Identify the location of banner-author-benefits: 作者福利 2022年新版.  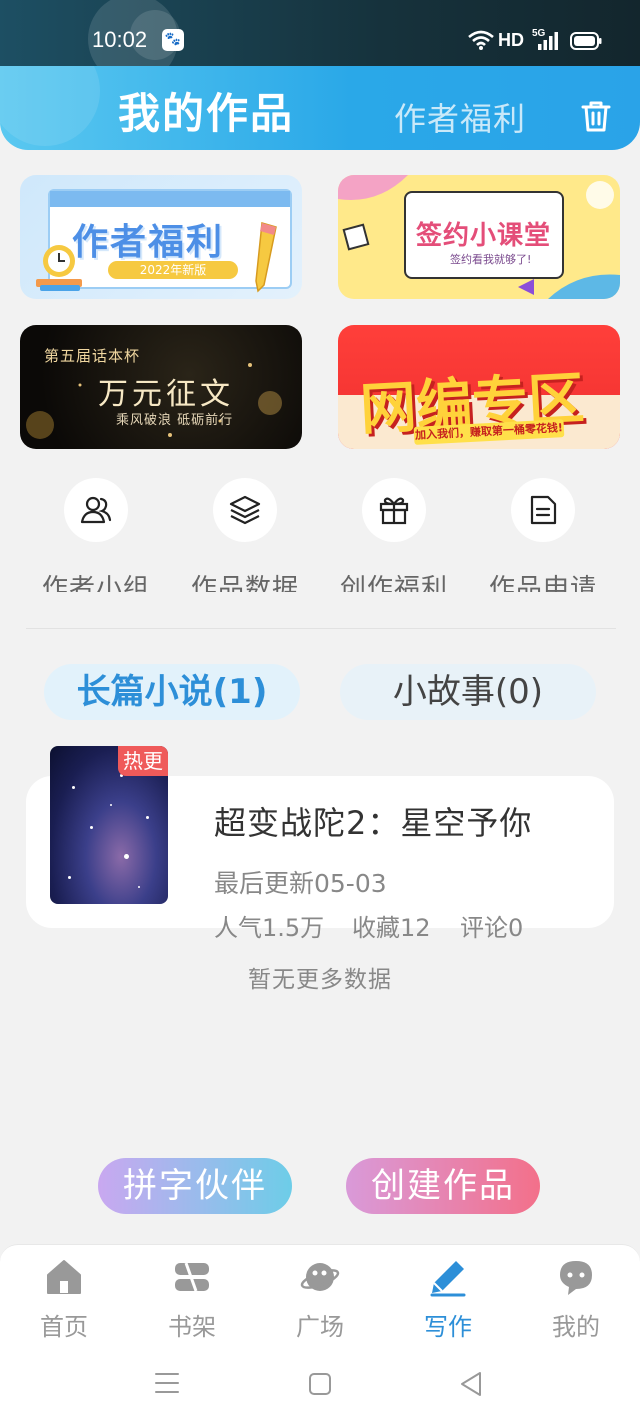
(161, 237).